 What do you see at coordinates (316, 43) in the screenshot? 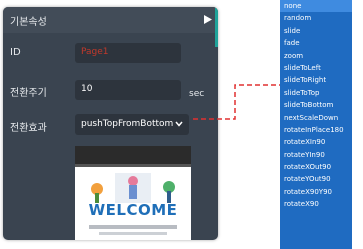
I see `dropdown-option: fade` at bounding box center [316, 43].